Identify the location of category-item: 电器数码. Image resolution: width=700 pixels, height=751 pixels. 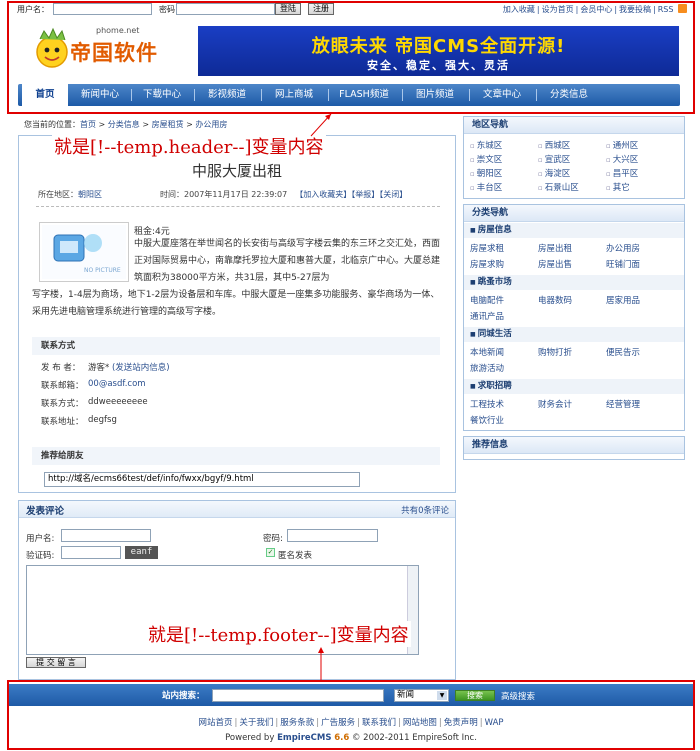
(555, 300).